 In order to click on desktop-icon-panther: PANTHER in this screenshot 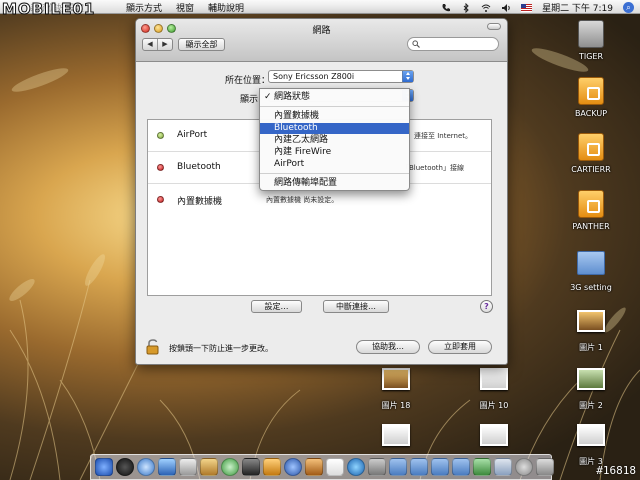, I will do `click(591, 210)`.